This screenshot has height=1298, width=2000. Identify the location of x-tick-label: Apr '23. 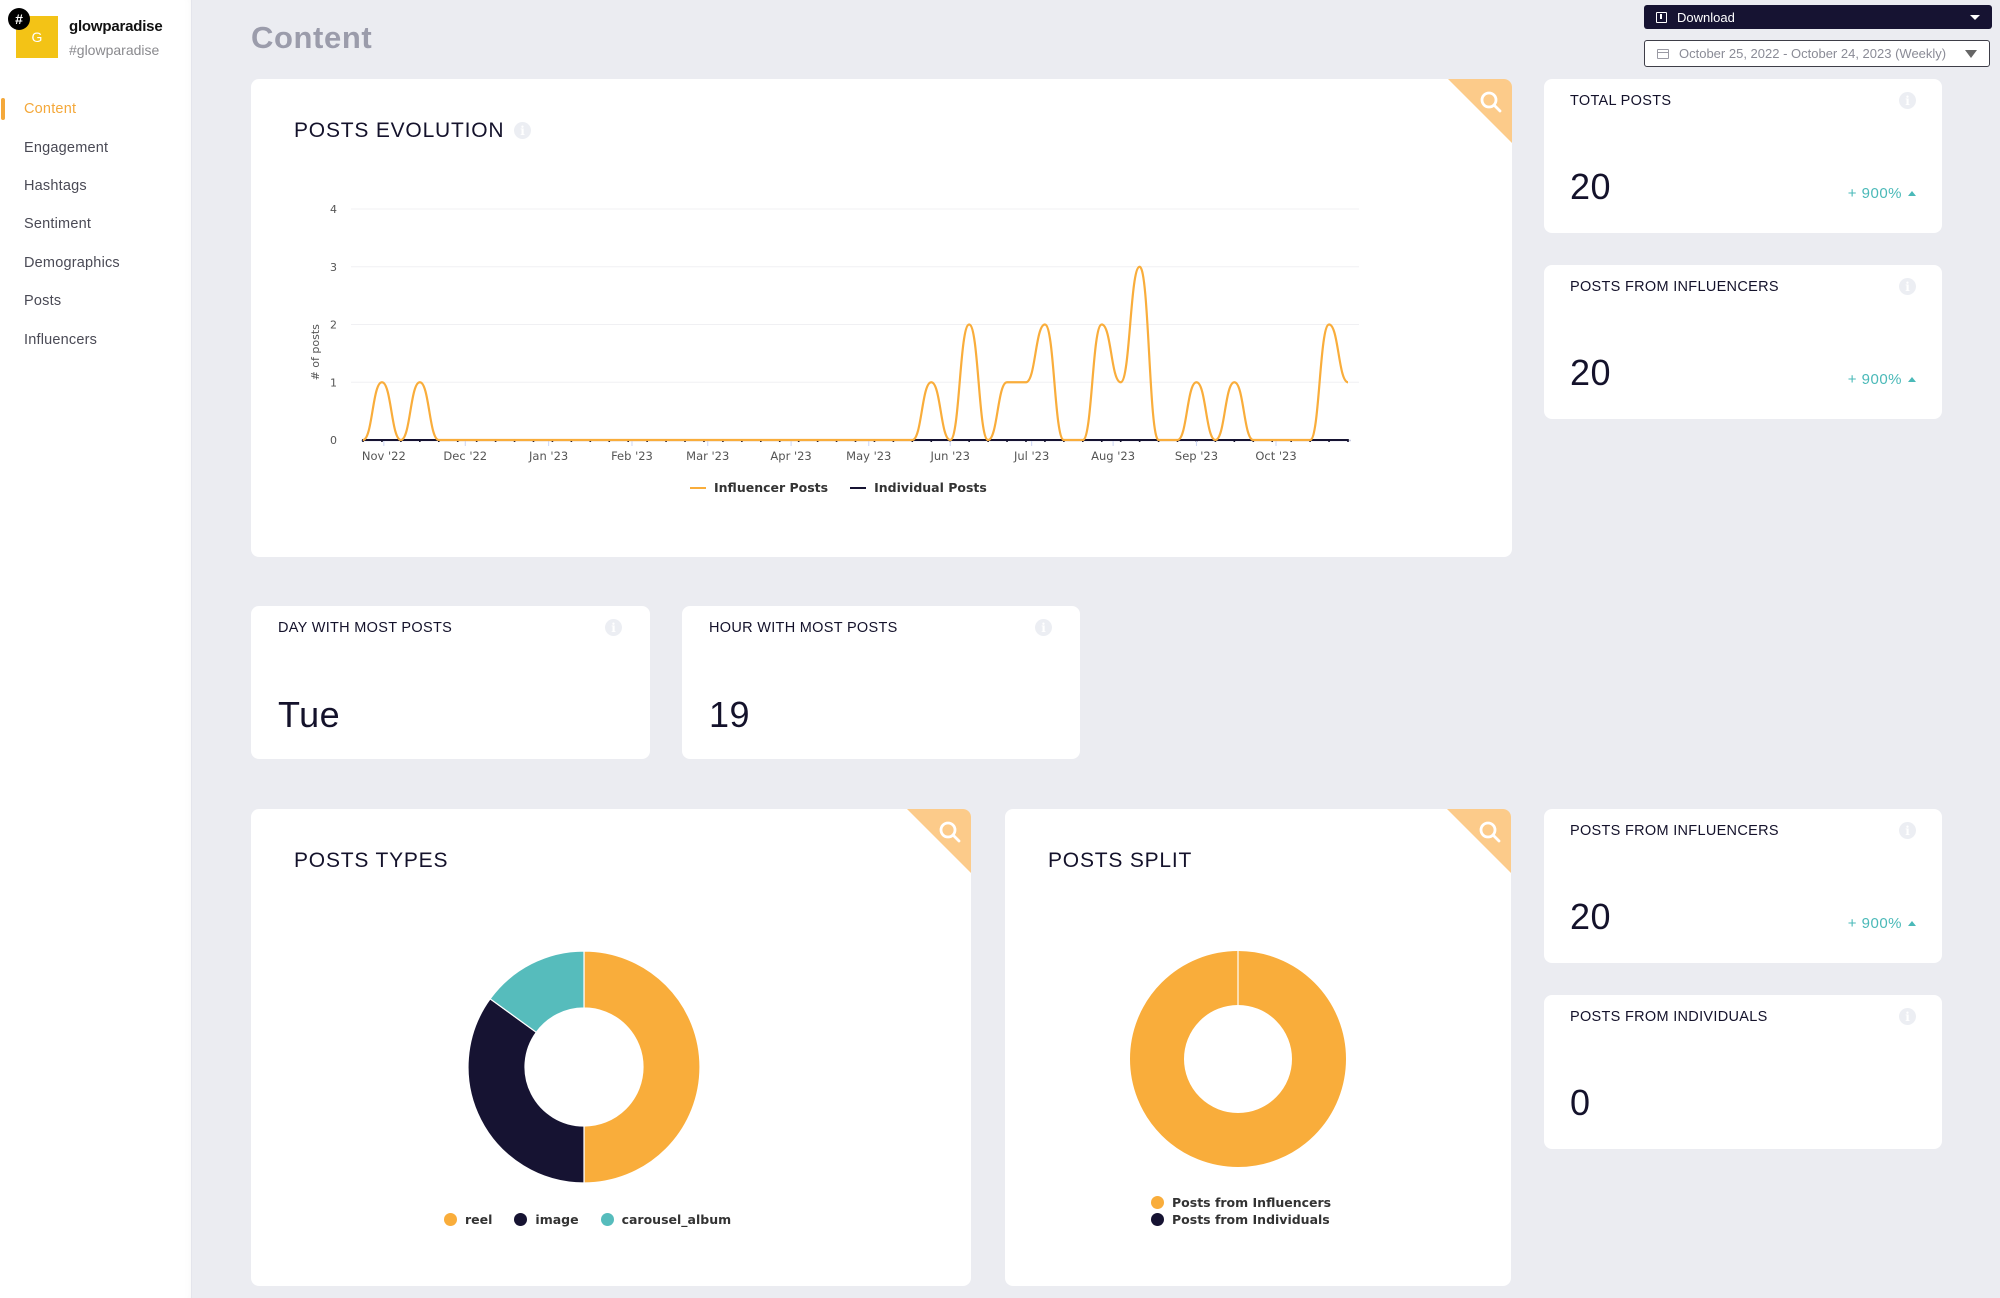
(790, 456).